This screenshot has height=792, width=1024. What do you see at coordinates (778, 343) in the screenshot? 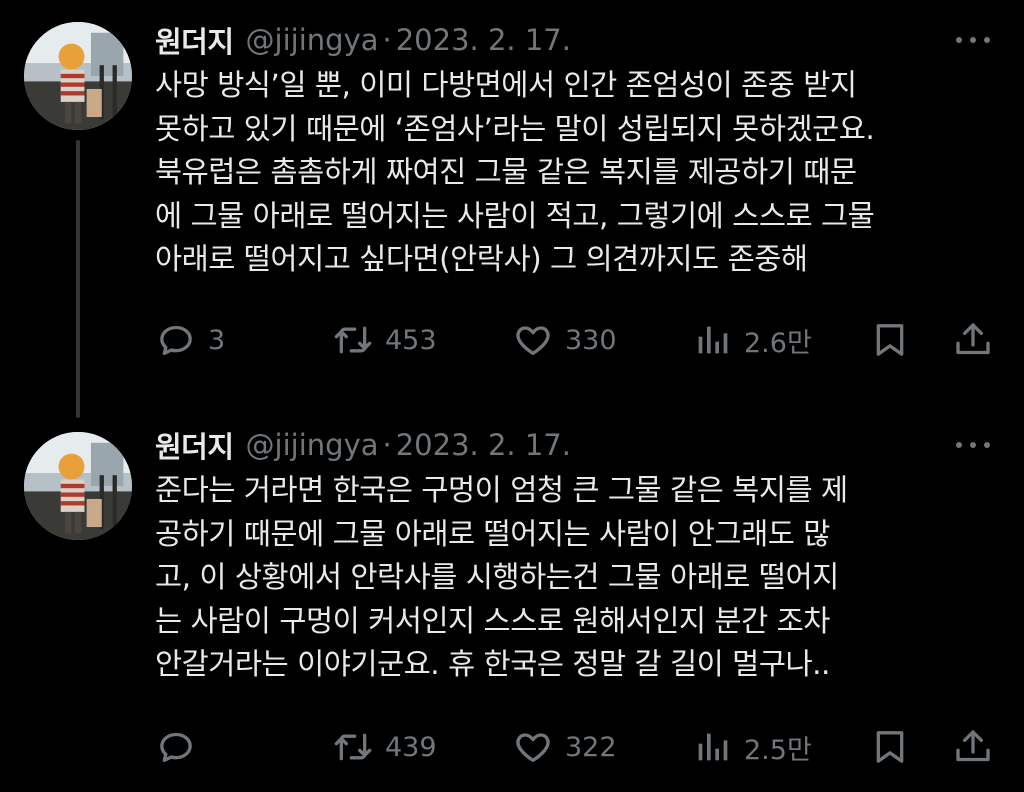
I see `view-count: 2.6만` at bounding box center [778, 343].